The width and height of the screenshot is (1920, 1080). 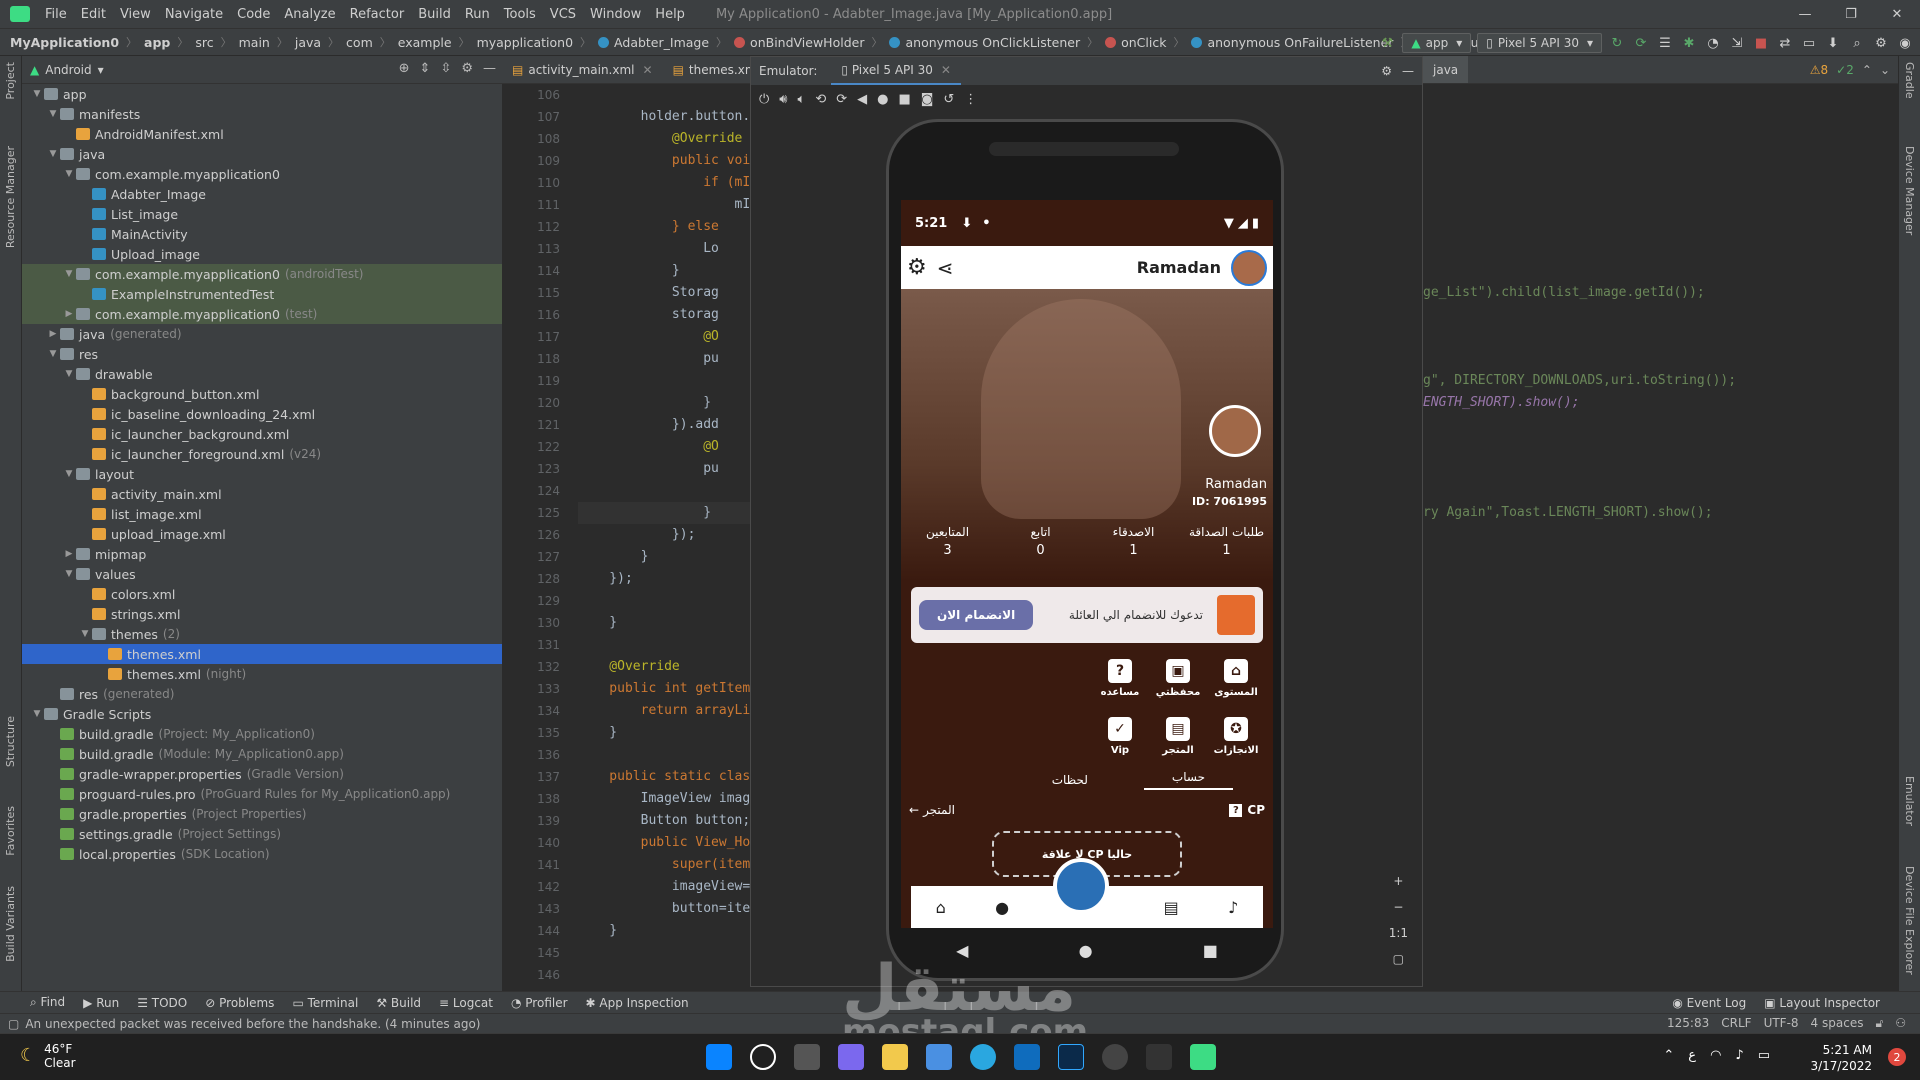 What do you see at coordinates (1909, 801) in the screenshot?
I see `emulator-tab: Emulator` at bounding box center [1909, 801].